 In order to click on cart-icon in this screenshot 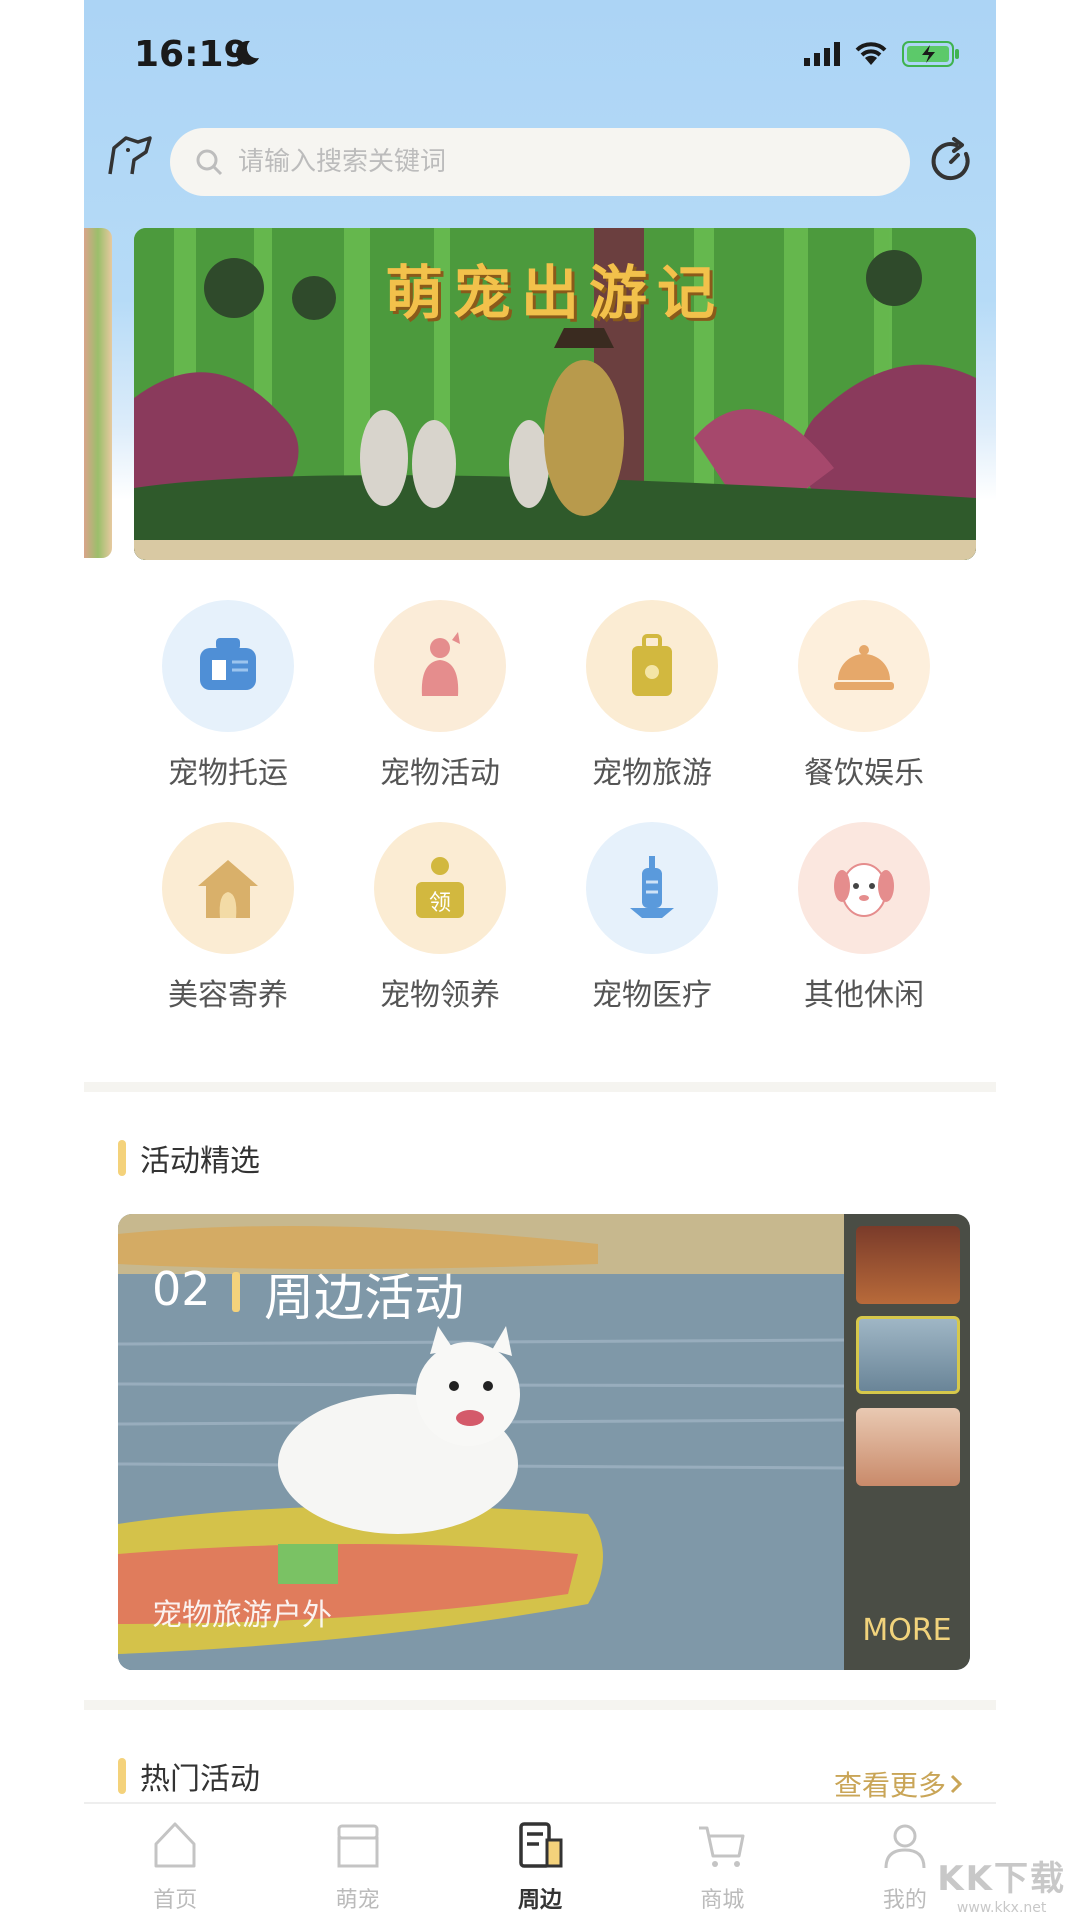, I will do `click(722, 1846)`.